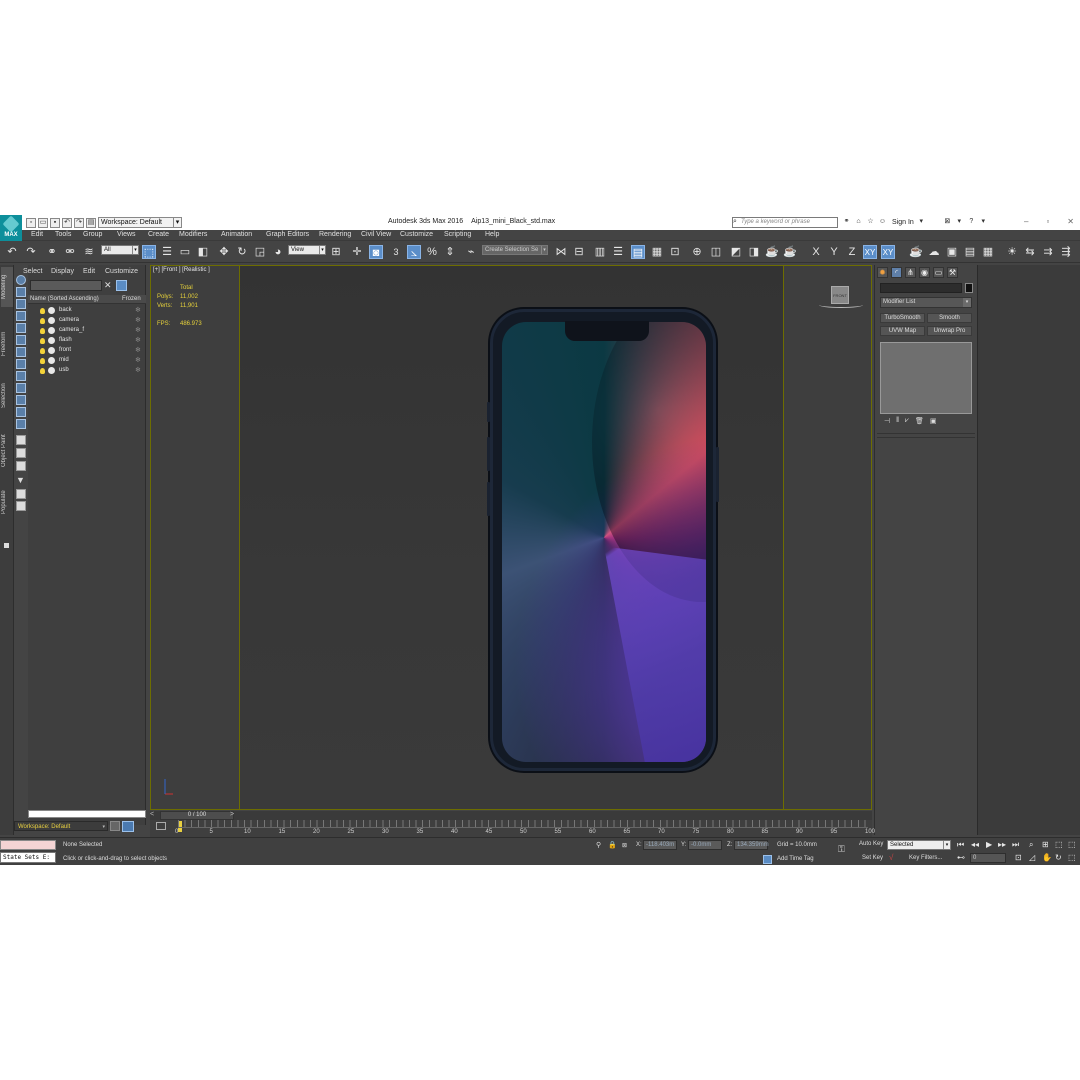 The width and height of the screenshot is (1080, 1080). I want to click on select-by-name-icon: ☰, so click(167, 252).